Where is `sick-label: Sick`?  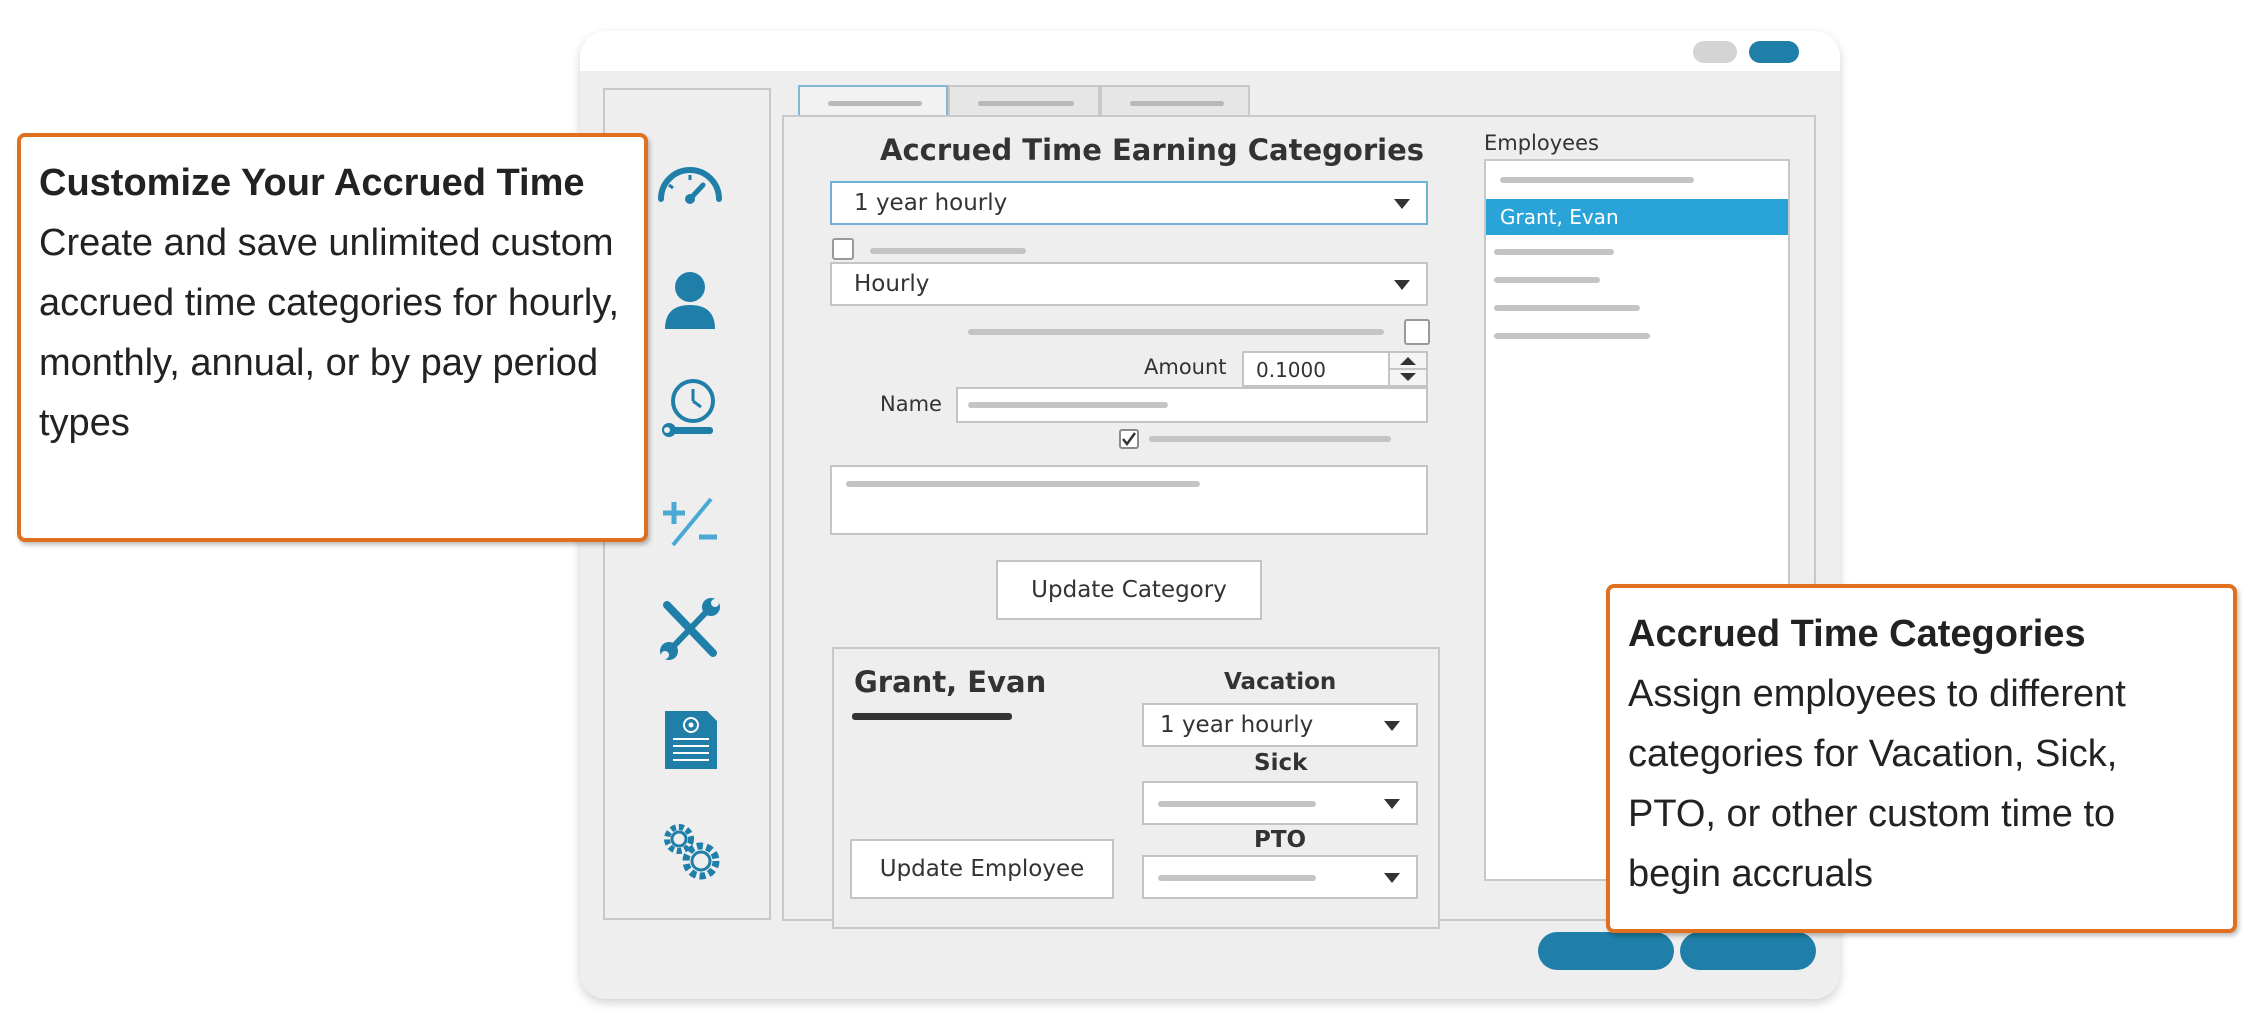
sick-label: Sick is located at coordinates (1281, 763).